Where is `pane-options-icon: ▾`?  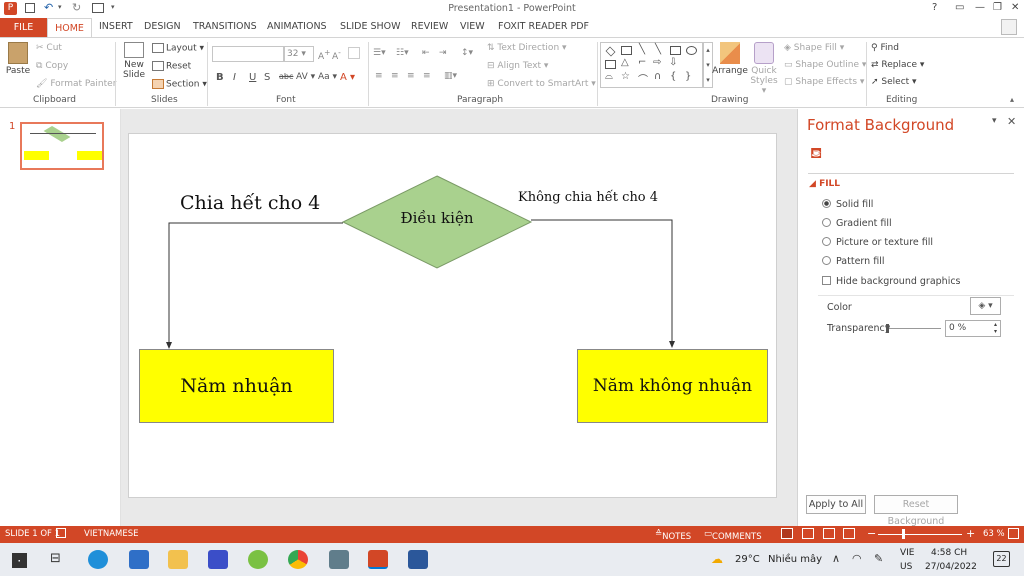 pane-options-icon: ▾ is located at coordinates (994, 121).